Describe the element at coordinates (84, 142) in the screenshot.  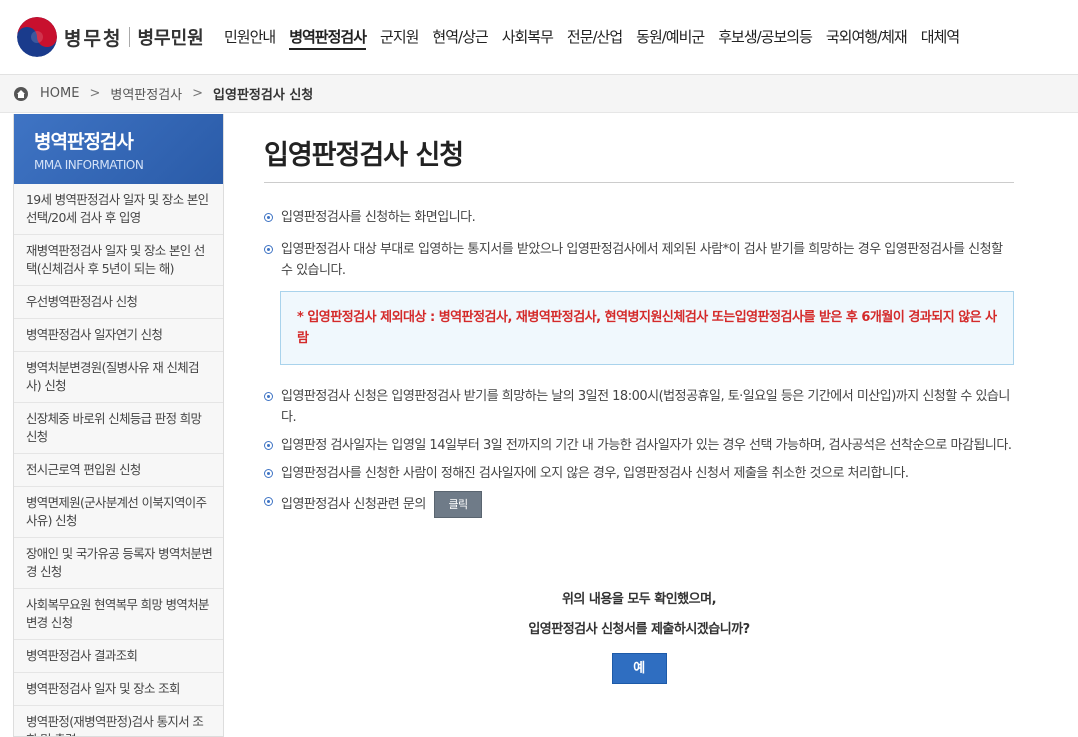
I see `sidebar-title: 병역판정검사` at that location.